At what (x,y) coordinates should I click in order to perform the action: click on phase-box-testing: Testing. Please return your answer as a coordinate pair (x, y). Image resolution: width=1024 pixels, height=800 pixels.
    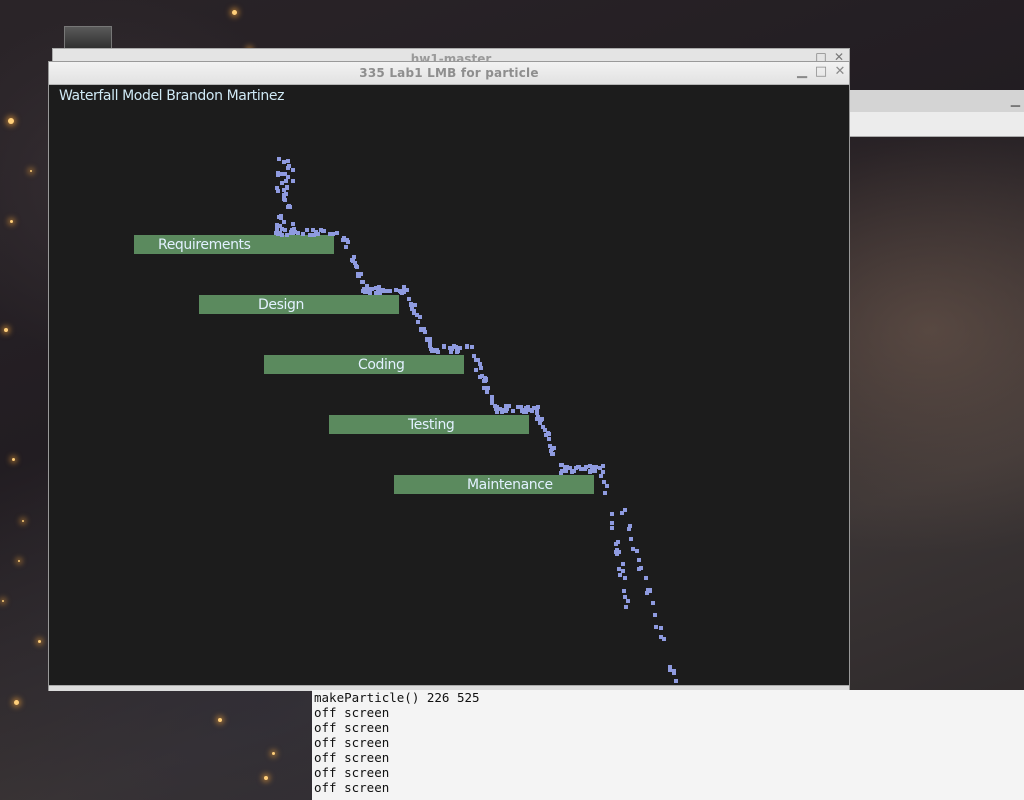
    Looking at the image, I should click on (429, 424).